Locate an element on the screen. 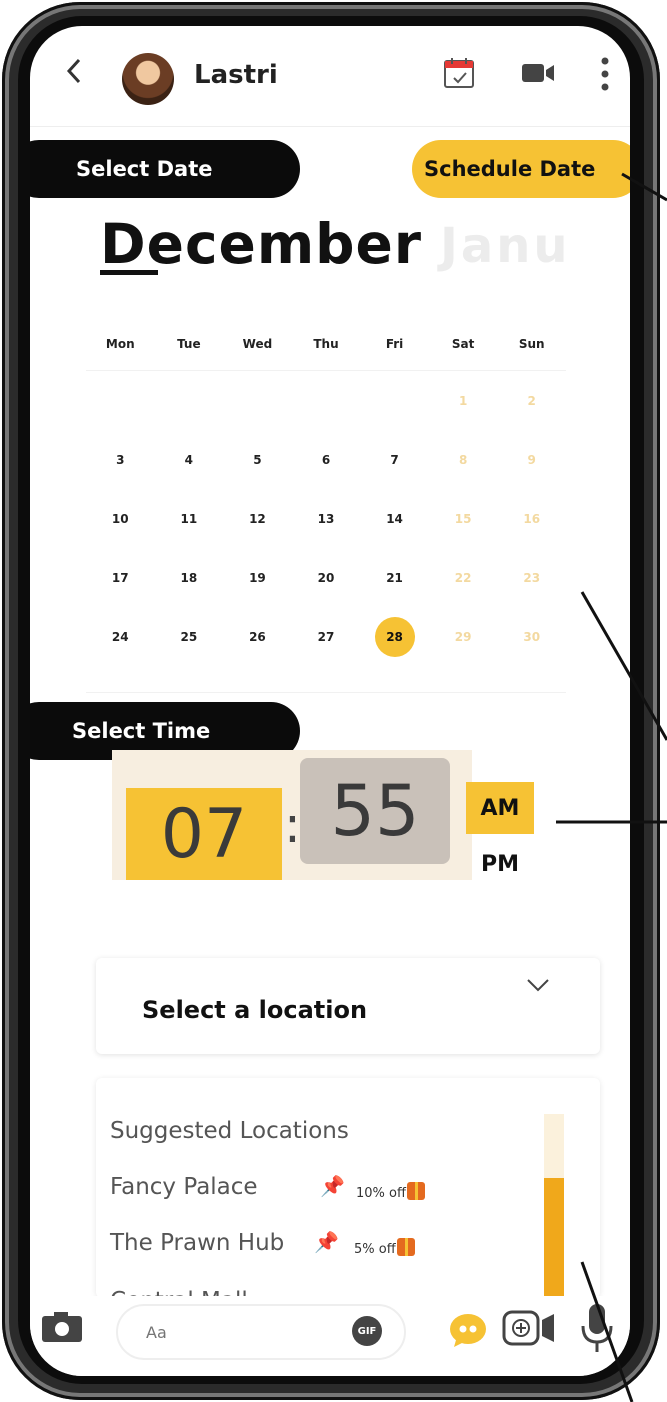  selected-day-label: 28 is located at coordinates (394, 636).